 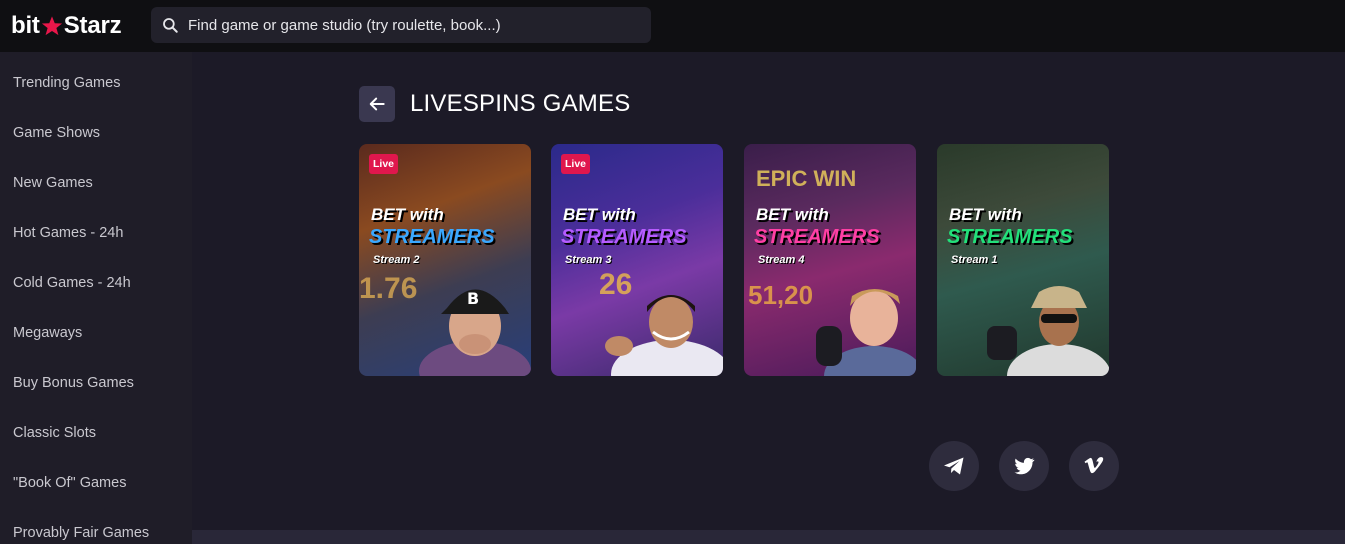 What do you see at coordinates (92, 25) in the screenshot?
I see `logo-text-right: Starz` at bounding box center [92, 25].